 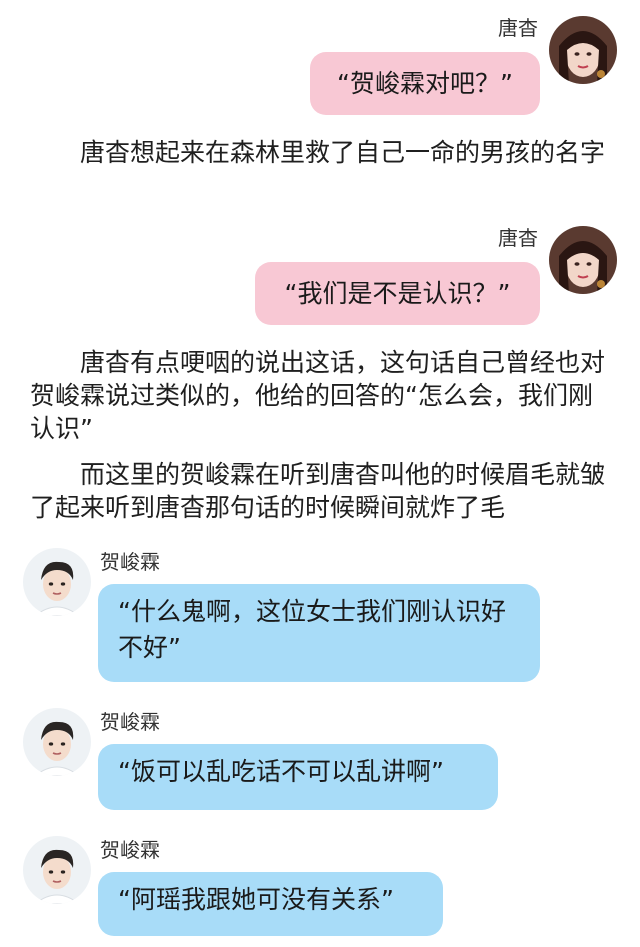 I want to click on chat-bubble: “什么鬼啊，这位女士我们刚认识好不好”, so click(x=319, y=633).